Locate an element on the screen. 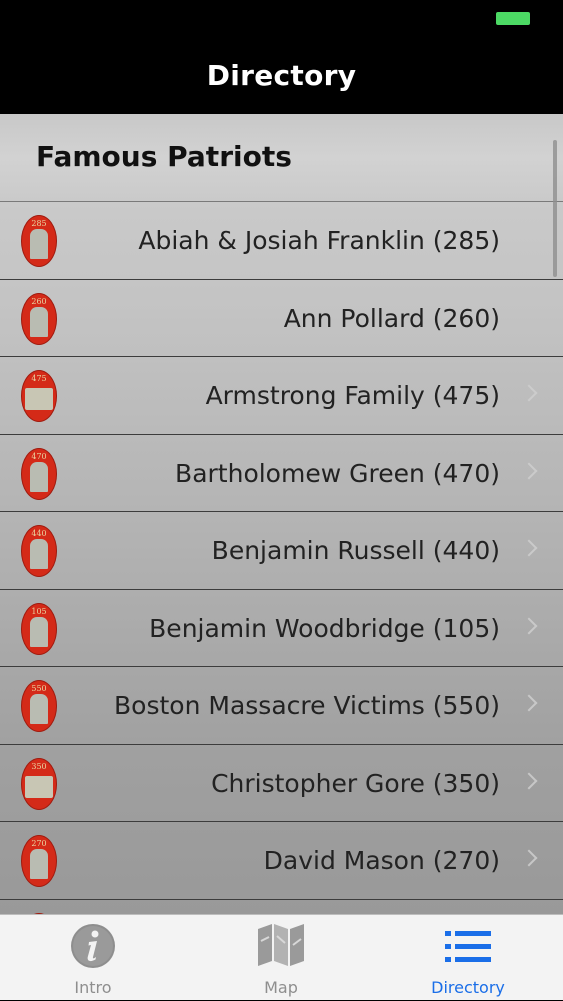 This screenshot has width=563, height=1001. thumbnail-number: 440 is located at coordinates (39, 533).